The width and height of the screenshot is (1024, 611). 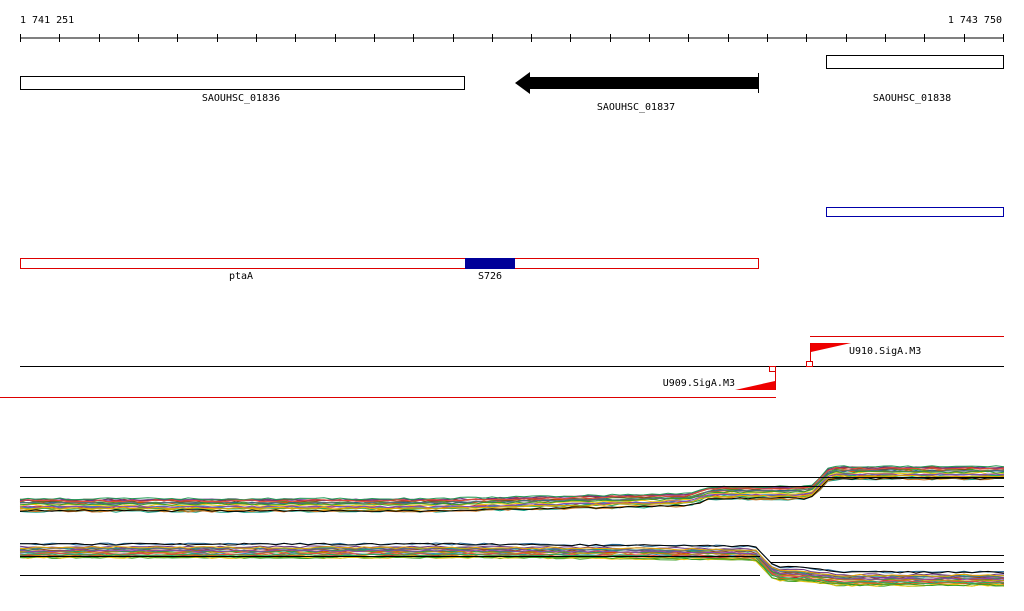 What do you see at coordinates (490, 263) in the screenshot?
I see `segment-S726` at bounding box center [490, 263].